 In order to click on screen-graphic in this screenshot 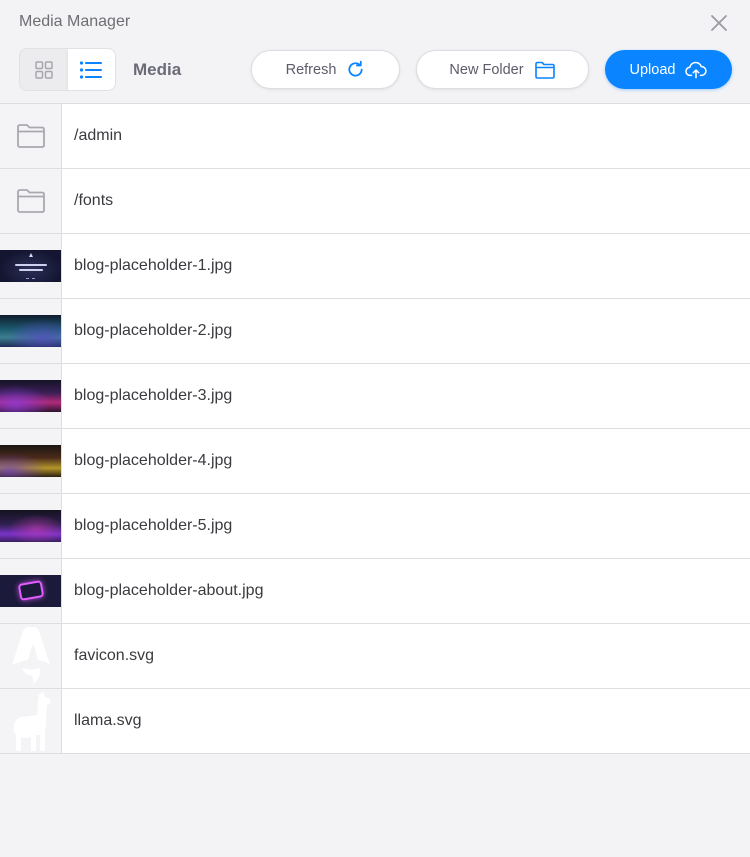, I will do `click(31, 590)`.